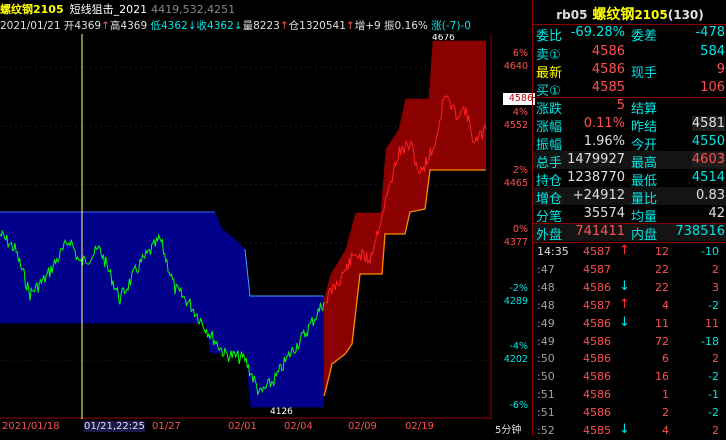  Describe the element at coordinates (508, 428) in the screenshot. I see `period-selector: 5分钟` at that location.